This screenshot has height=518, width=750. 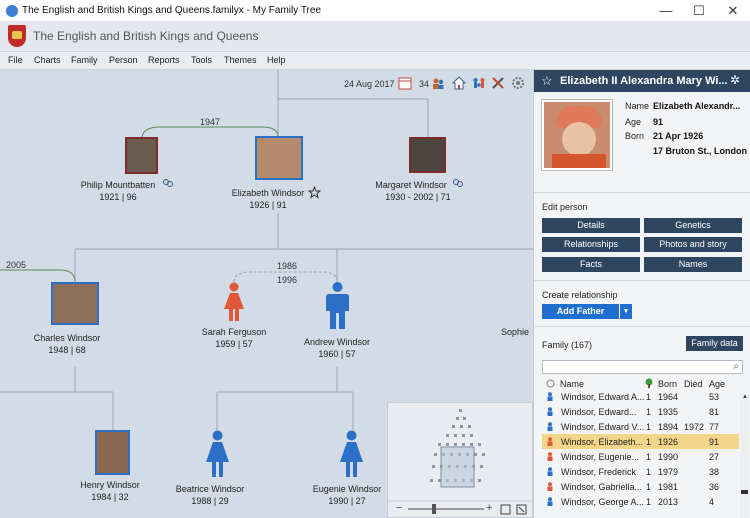 What do you see at coordinates (640, 411) in the screenshot?
I see `table-row: Windsor, Edward...1193581` at bounding box center [640, 411].